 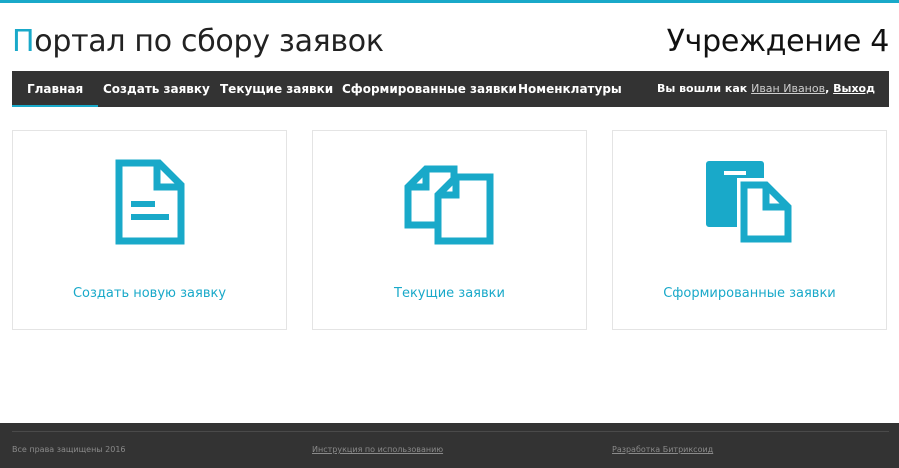 What do you see at coordinates (156, 89) in the screenshot?
I see `nav-item-create-request: Создать заявку` at bounding box center [156, 89].